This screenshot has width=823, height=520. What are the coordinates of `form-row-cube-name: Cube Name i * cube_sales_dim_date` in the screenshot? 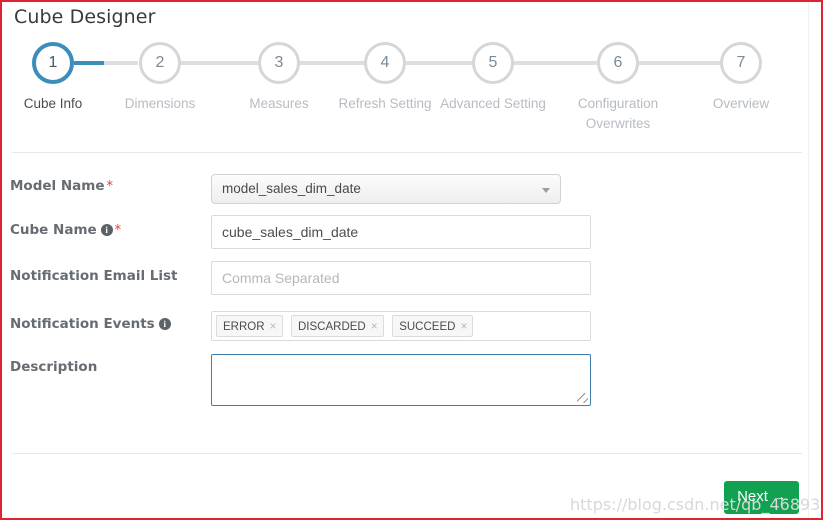 It's located at (402, 233).